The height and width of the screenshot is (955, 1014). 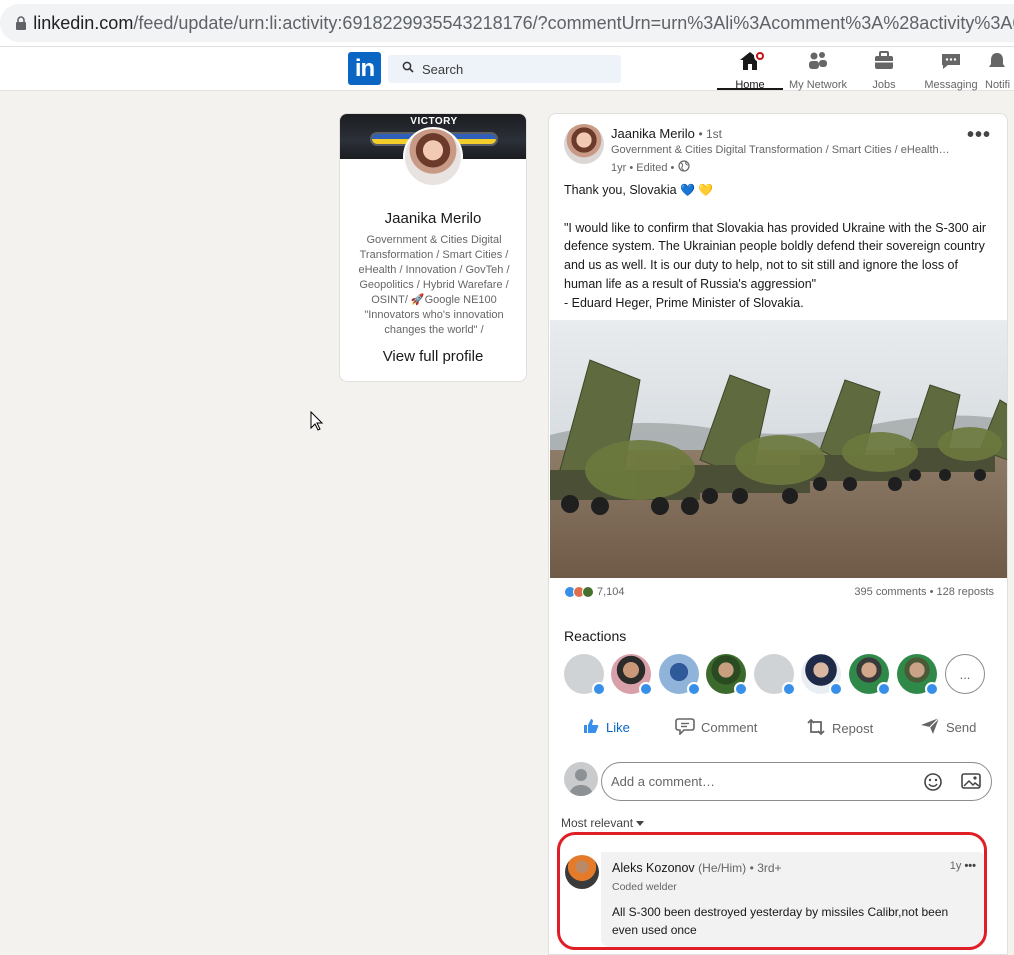 I want to click on post-author: Jaanika Merilo • 1st, so click(x=666, y=133).